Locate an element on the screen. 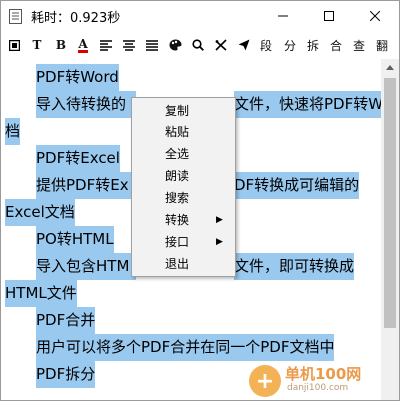 This screenshot has height=401, width=400. font-color-icon: A is located at coordinates (83, 44).